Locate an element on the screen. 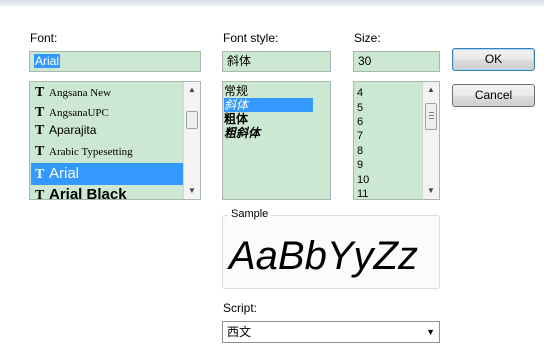  script-label: Script: is located at coordinates (240, 308).